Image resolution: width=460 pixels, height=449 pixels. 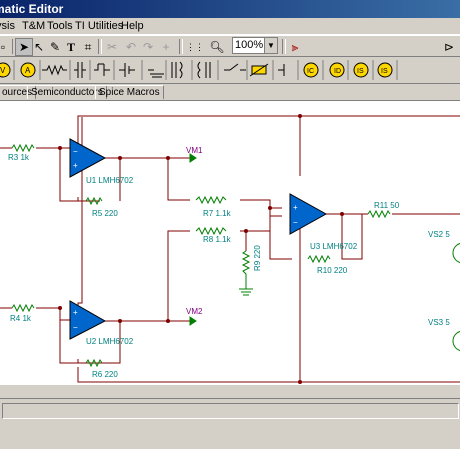 I want to click on voltmeter-icon: V, so click(x=5, y=70).